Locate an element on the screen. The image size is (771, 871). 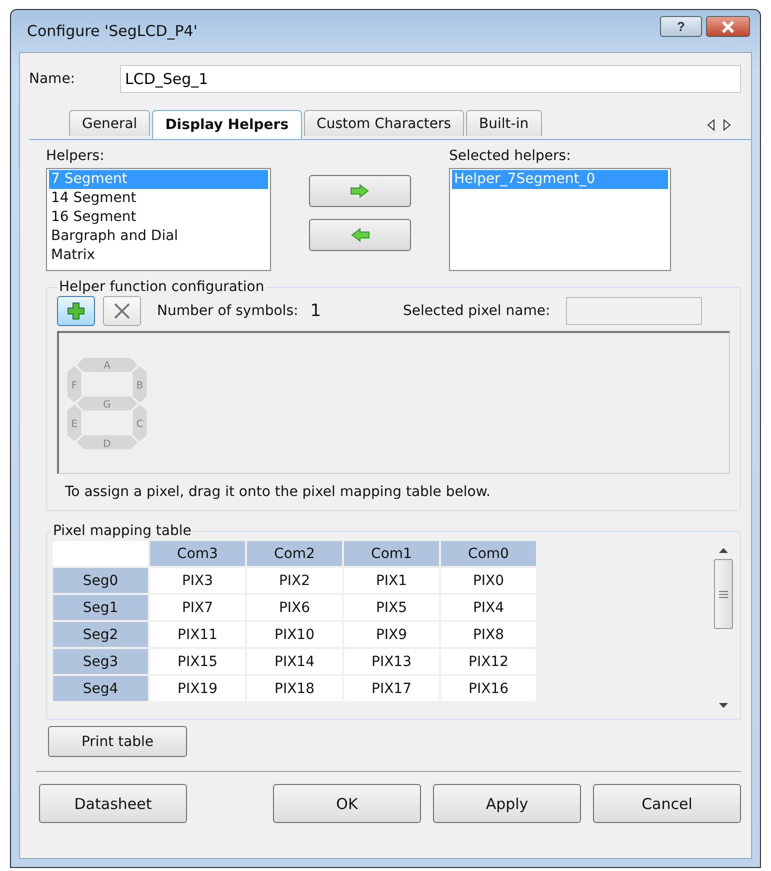
table-cell: PIX15 is located at coordinates (197, 661).